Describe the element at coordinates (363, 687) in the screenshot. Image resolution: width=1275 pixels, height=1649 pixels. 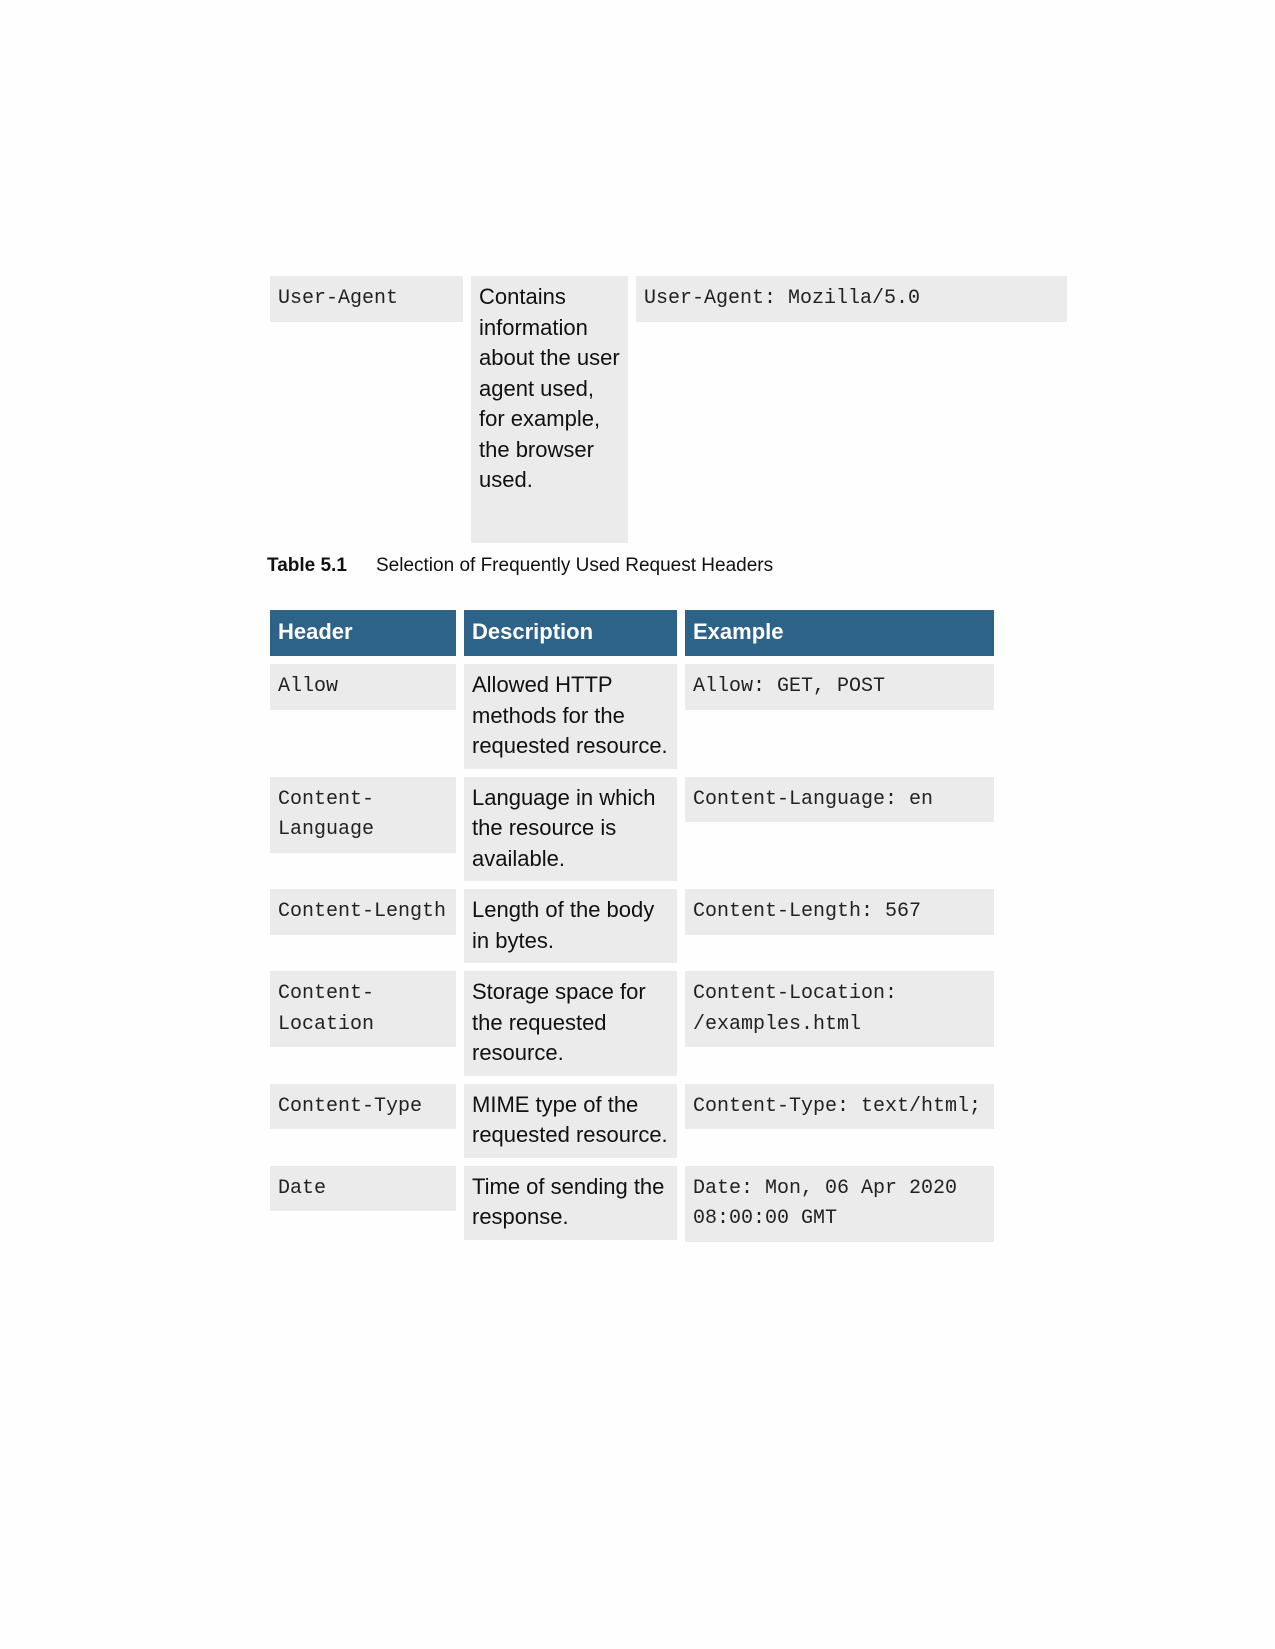
I see `header-name-cell: Allow` at that location.